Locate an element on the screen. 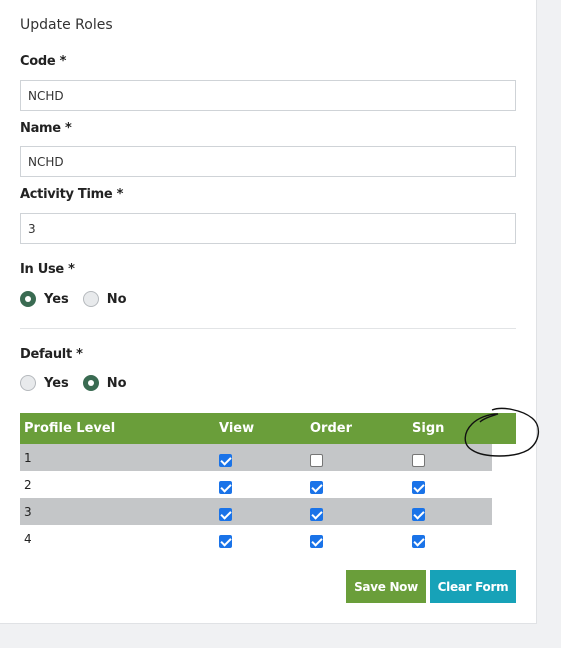  profile-level-cell: 4 is located at coordinates (28, 538).